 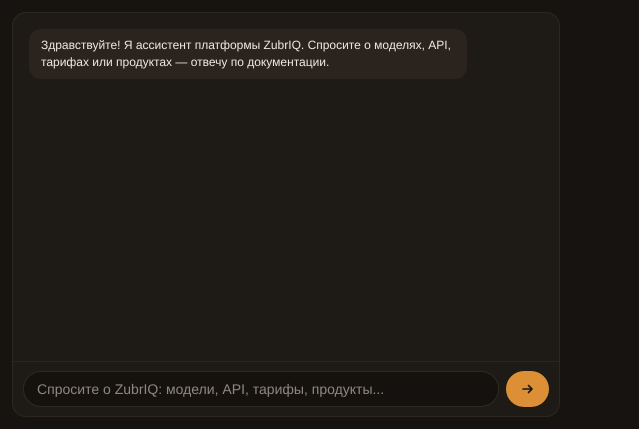 I want to click on assistant-message: Здравствуйте! Я ассистент платформы ZubrIQ. Спросите о моделях, API, тарифах или продуктах — отвечу по документации., so click(x=248, y=54).